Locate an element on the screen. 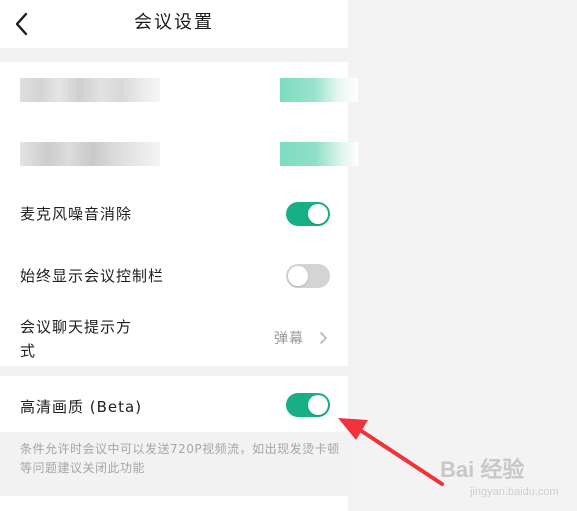 This screenshot has height=511, width=577. watermark-text: Bai 经验 is located at coordinates (482, 469).